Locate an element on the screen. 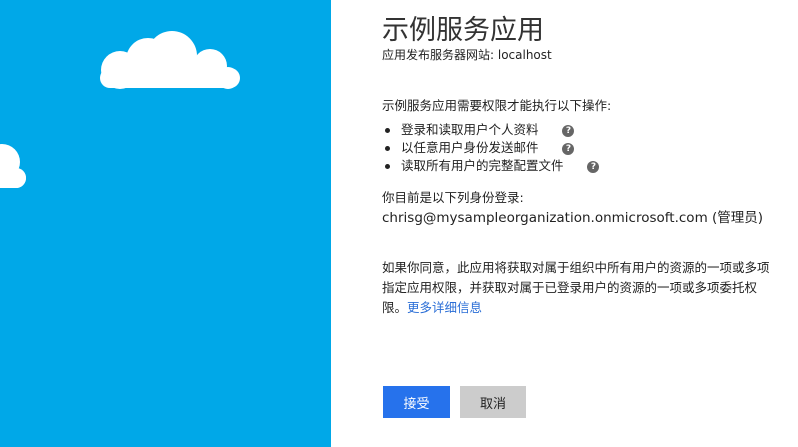  publisher-domain: 应用发布服务器网站: localhost is located at coordinates (467, 55).